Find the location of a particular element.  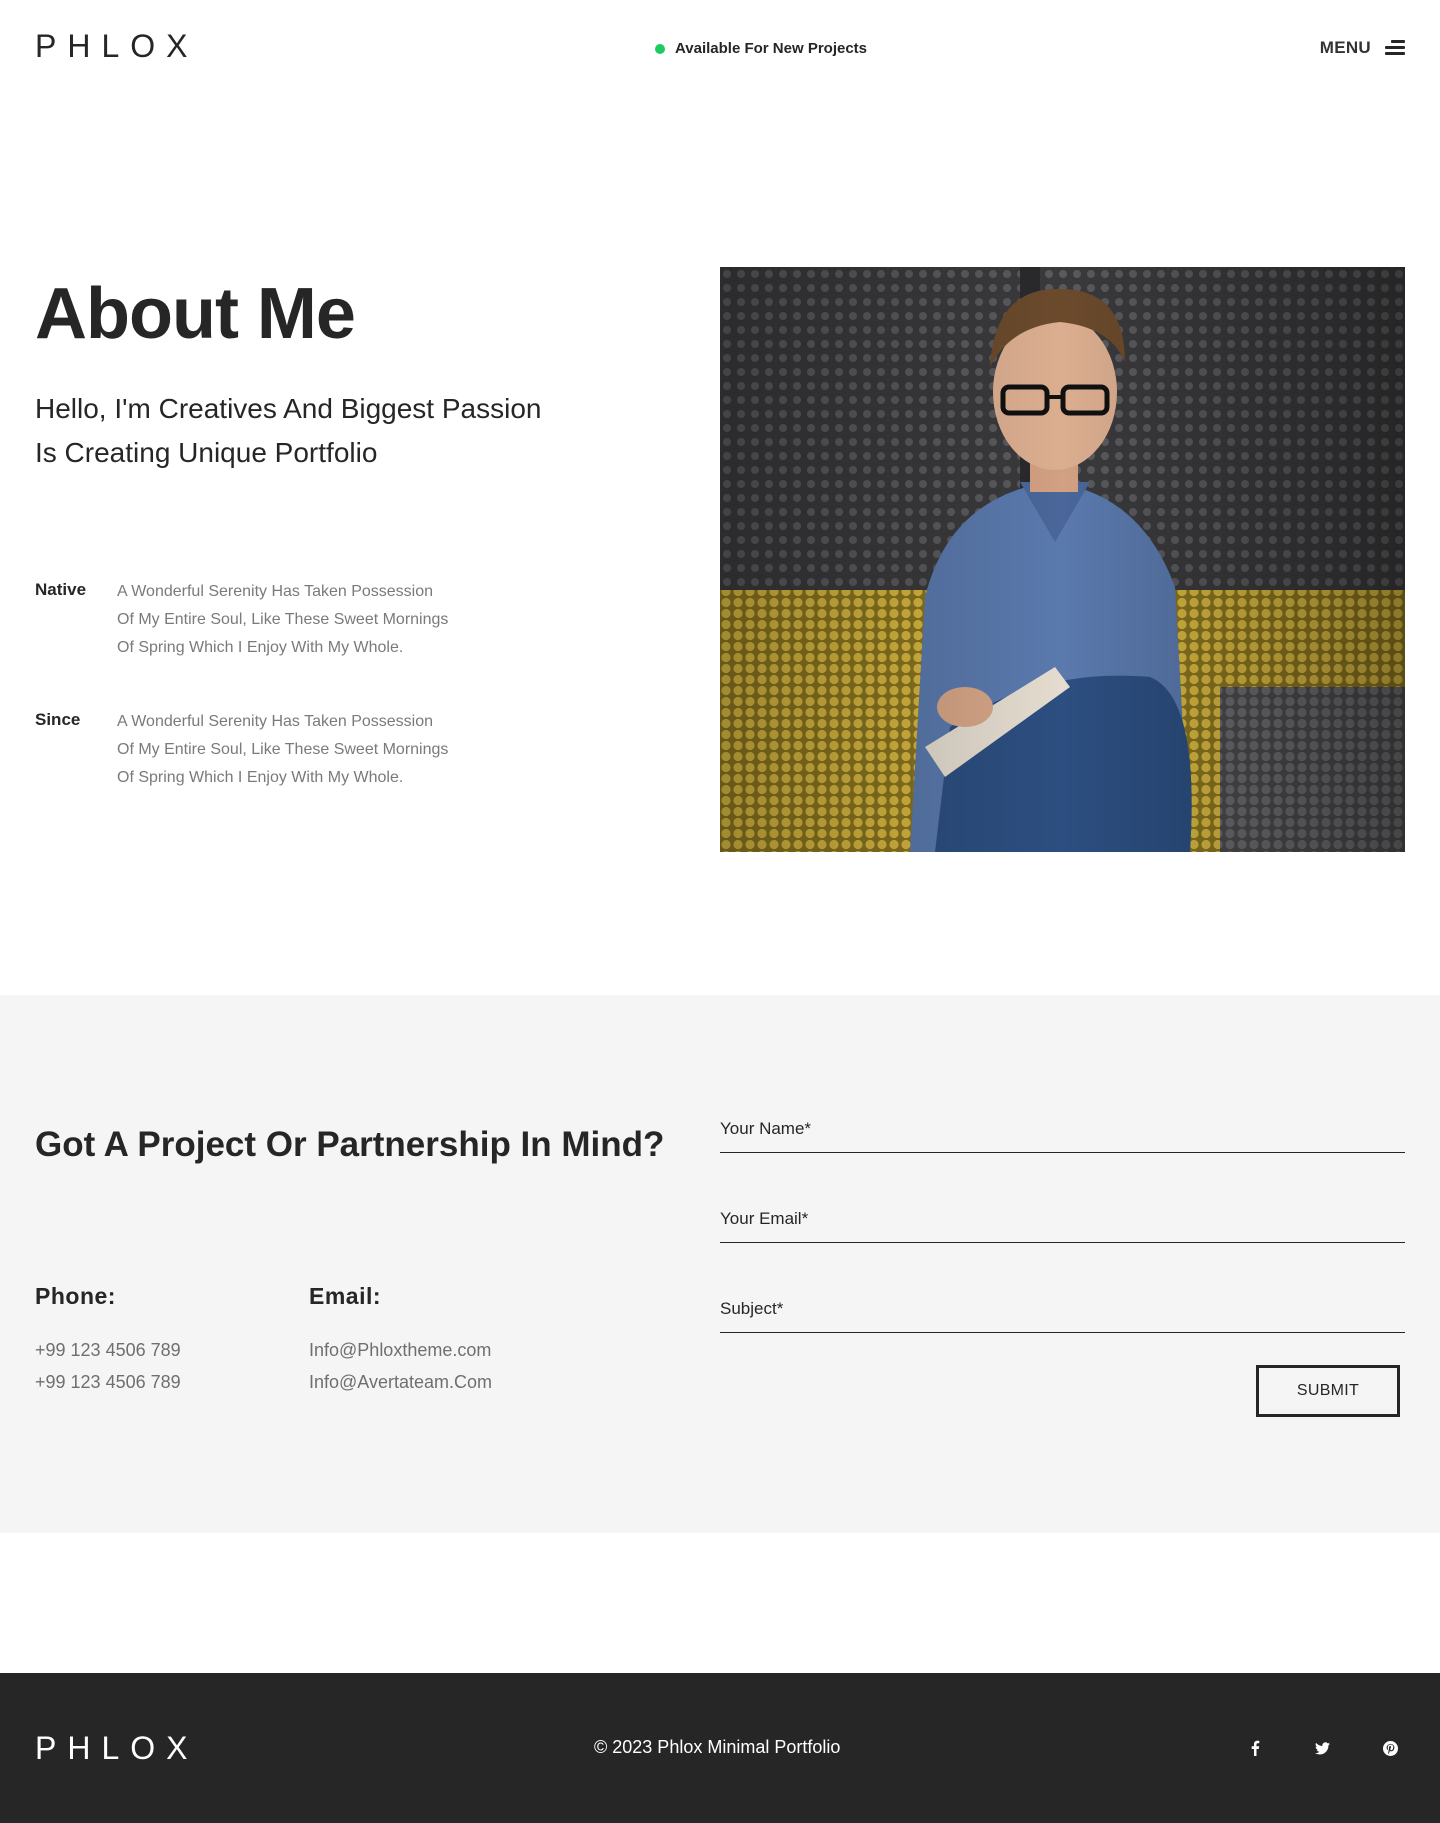

about-subtitle-line: Hello, I'm Creatives And Biggest Passion is located at coordinates (288, 408).